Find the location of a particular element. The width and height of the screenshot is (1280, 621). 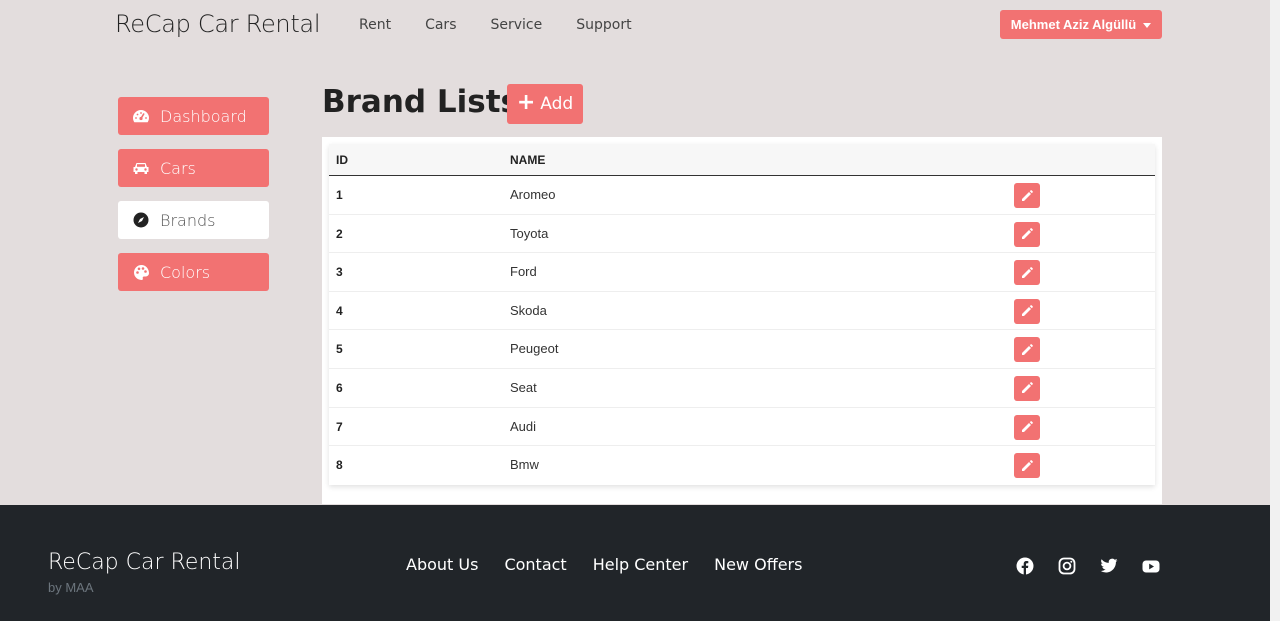

sidebar-item-brands: Brands is located at coordinates (193, 220).